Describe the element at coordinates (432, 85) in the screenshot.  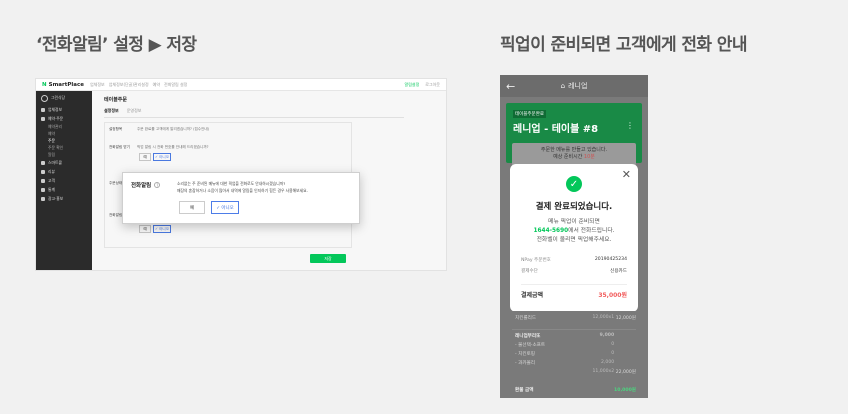
I see `logout-link: 로그아웃` at that location.